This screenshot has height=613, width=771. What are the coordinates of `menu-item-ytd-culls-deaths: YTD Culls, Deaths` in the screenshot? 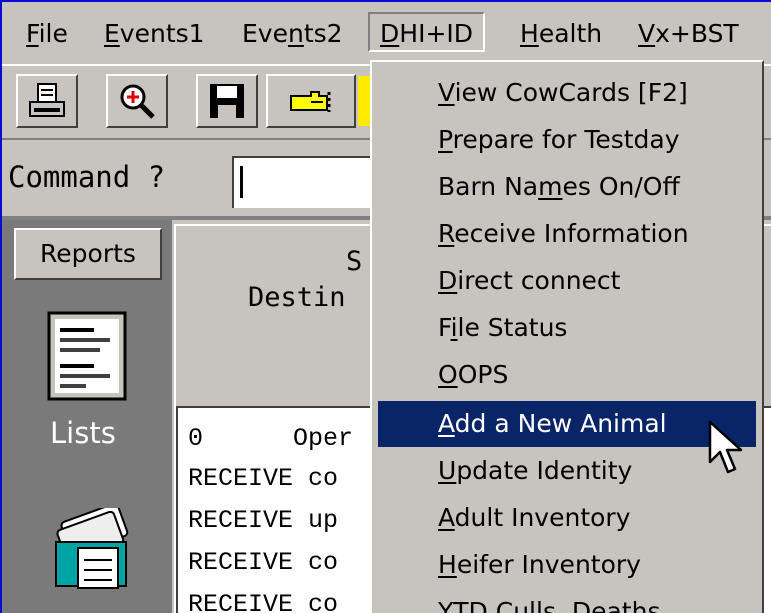 It's located at (567, 601).